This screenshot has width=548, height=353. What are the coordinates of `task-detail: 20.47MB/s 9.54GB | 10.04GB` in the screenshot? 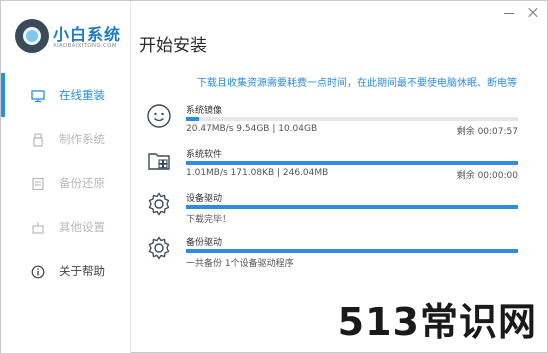 It's located at (252, 129).